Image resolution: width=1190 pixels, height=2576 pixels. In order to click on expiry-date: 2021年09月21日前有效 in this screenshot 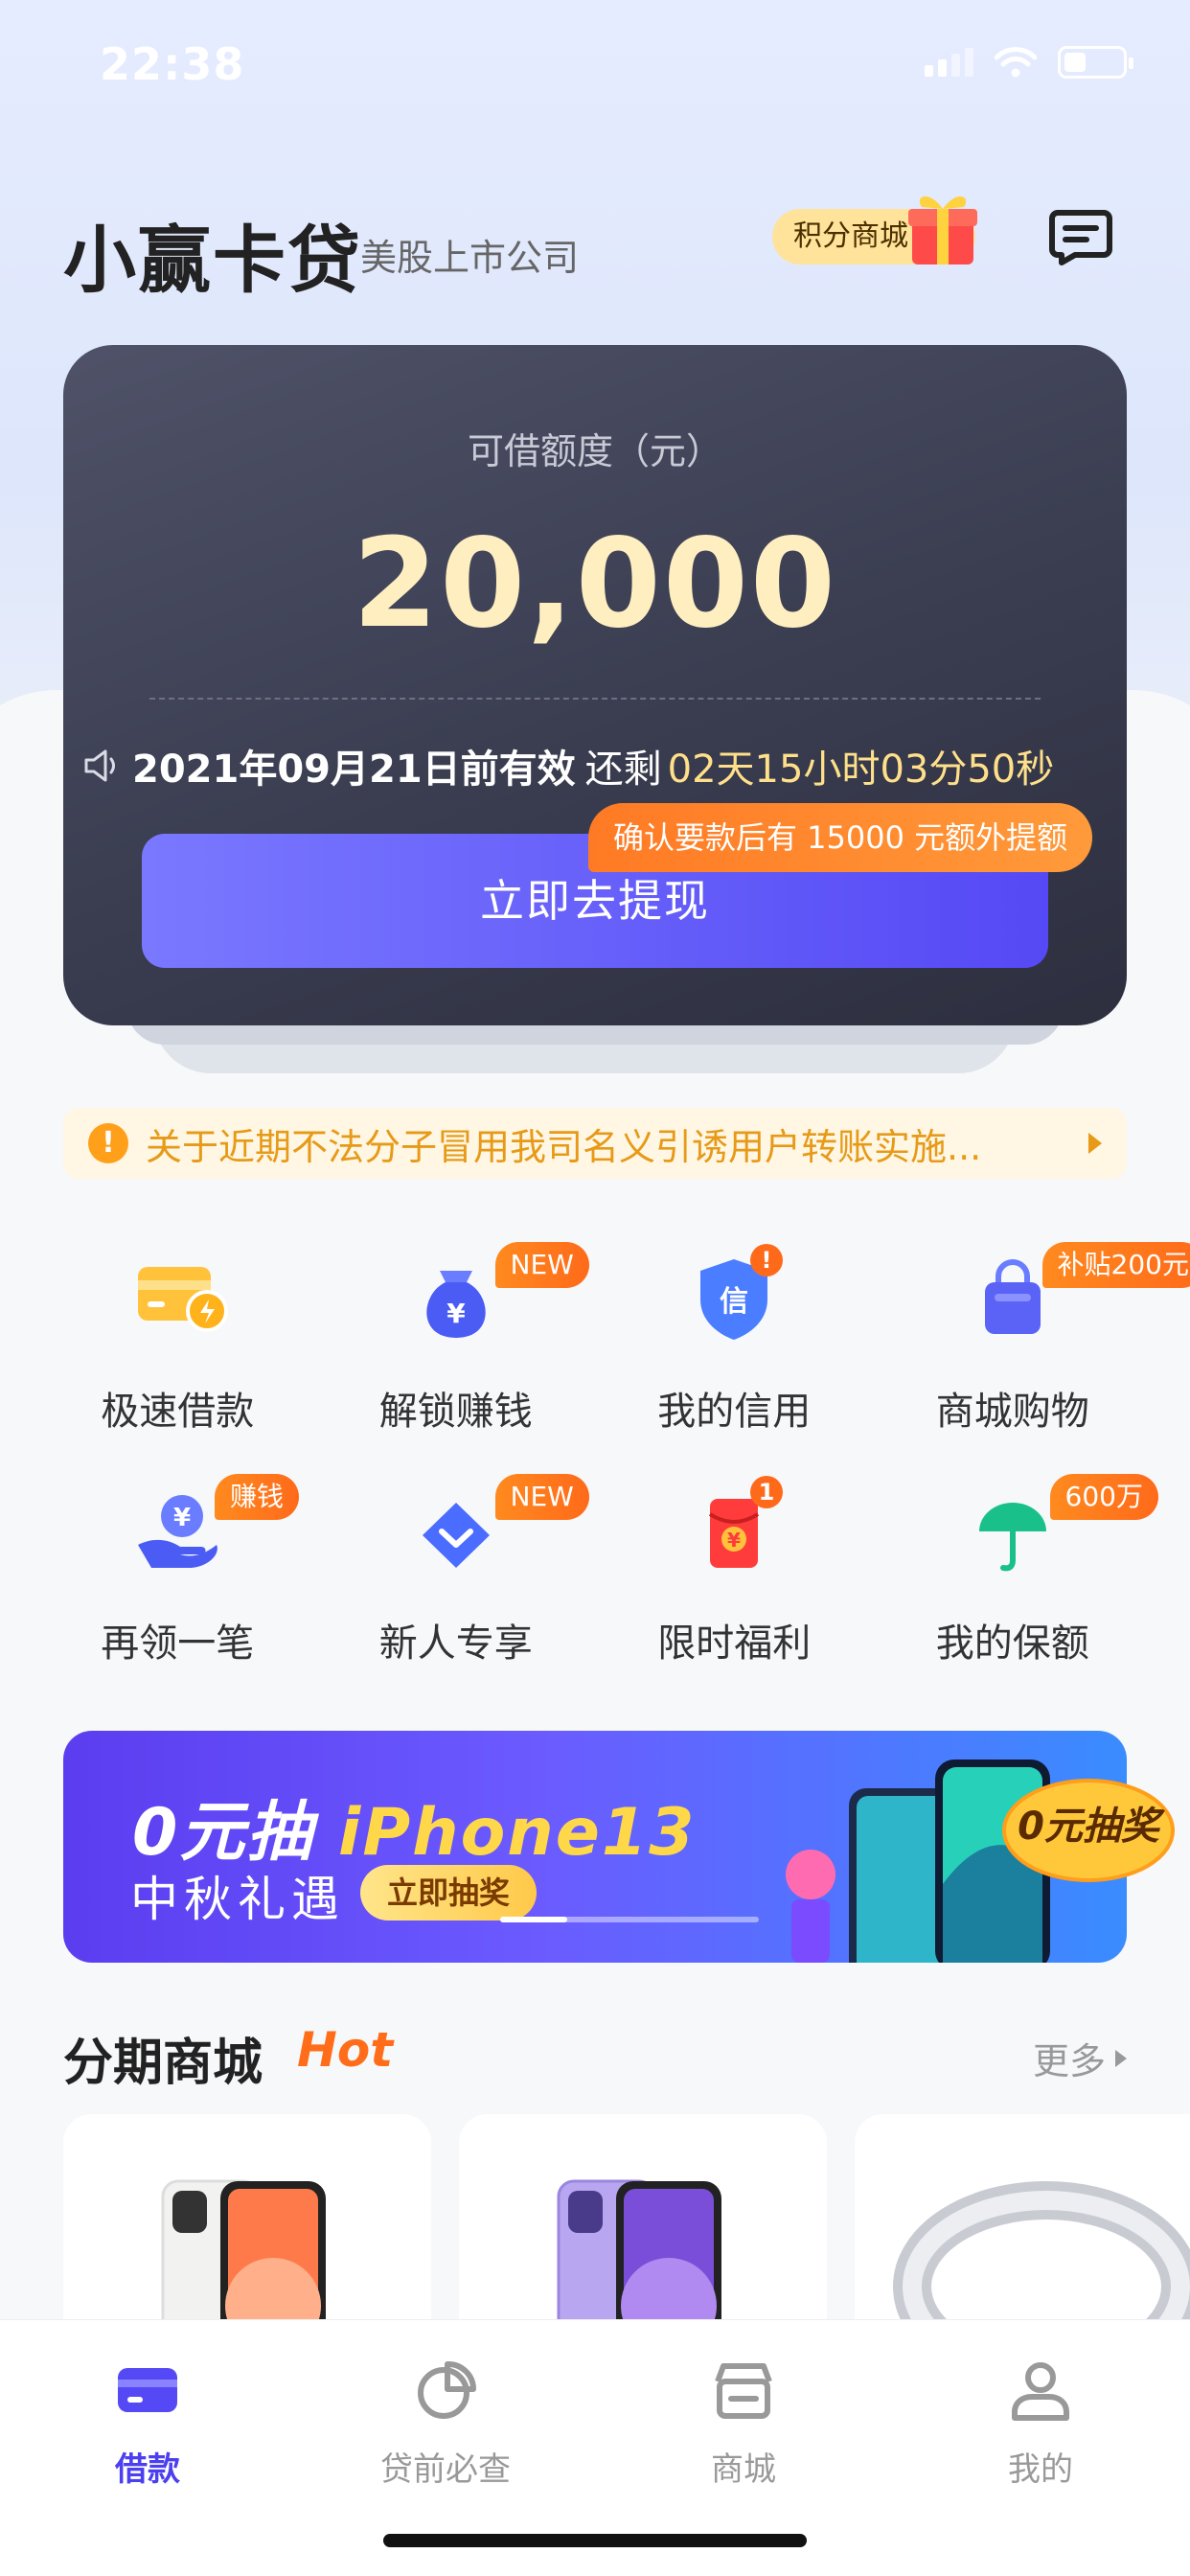, I will do `click(354, 770)`.